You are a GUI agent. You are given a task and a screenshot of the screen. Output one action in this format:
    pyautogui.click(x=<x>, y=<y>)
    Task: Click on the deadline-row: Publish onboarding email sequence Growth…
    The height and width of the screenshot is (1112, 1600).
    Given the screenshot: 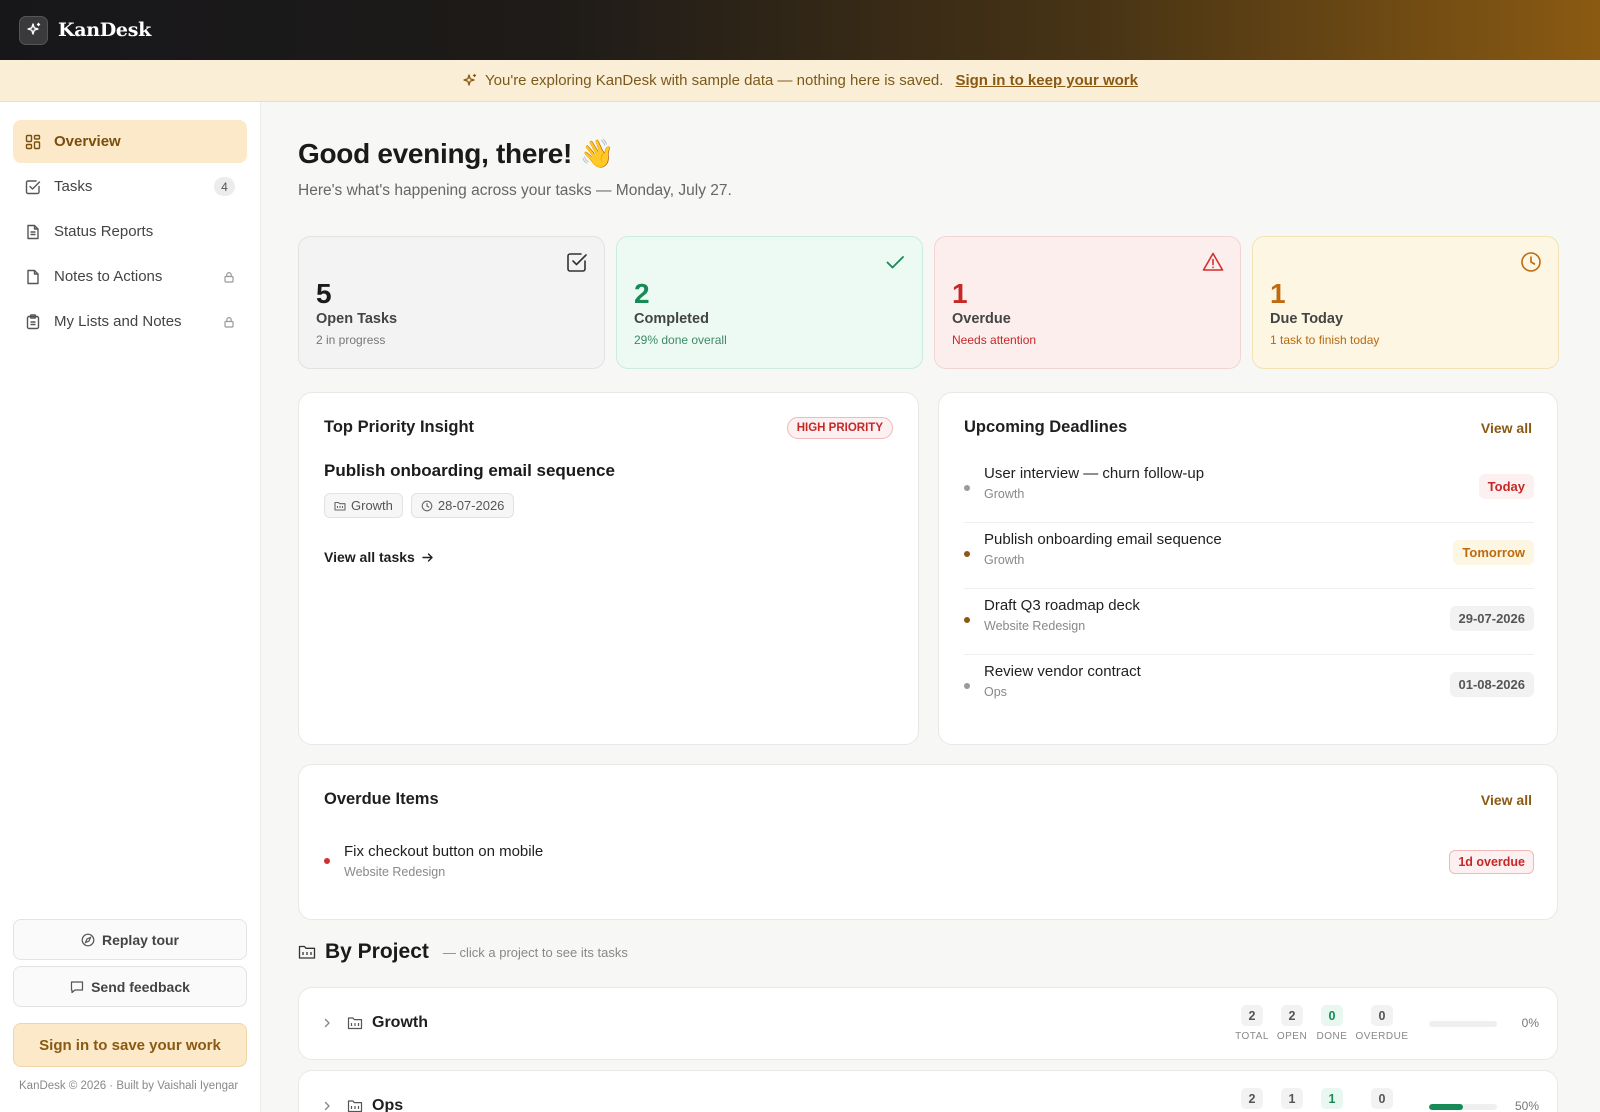 What is the action you would take?
    pyautogui.click(x=1249, y=556)
    